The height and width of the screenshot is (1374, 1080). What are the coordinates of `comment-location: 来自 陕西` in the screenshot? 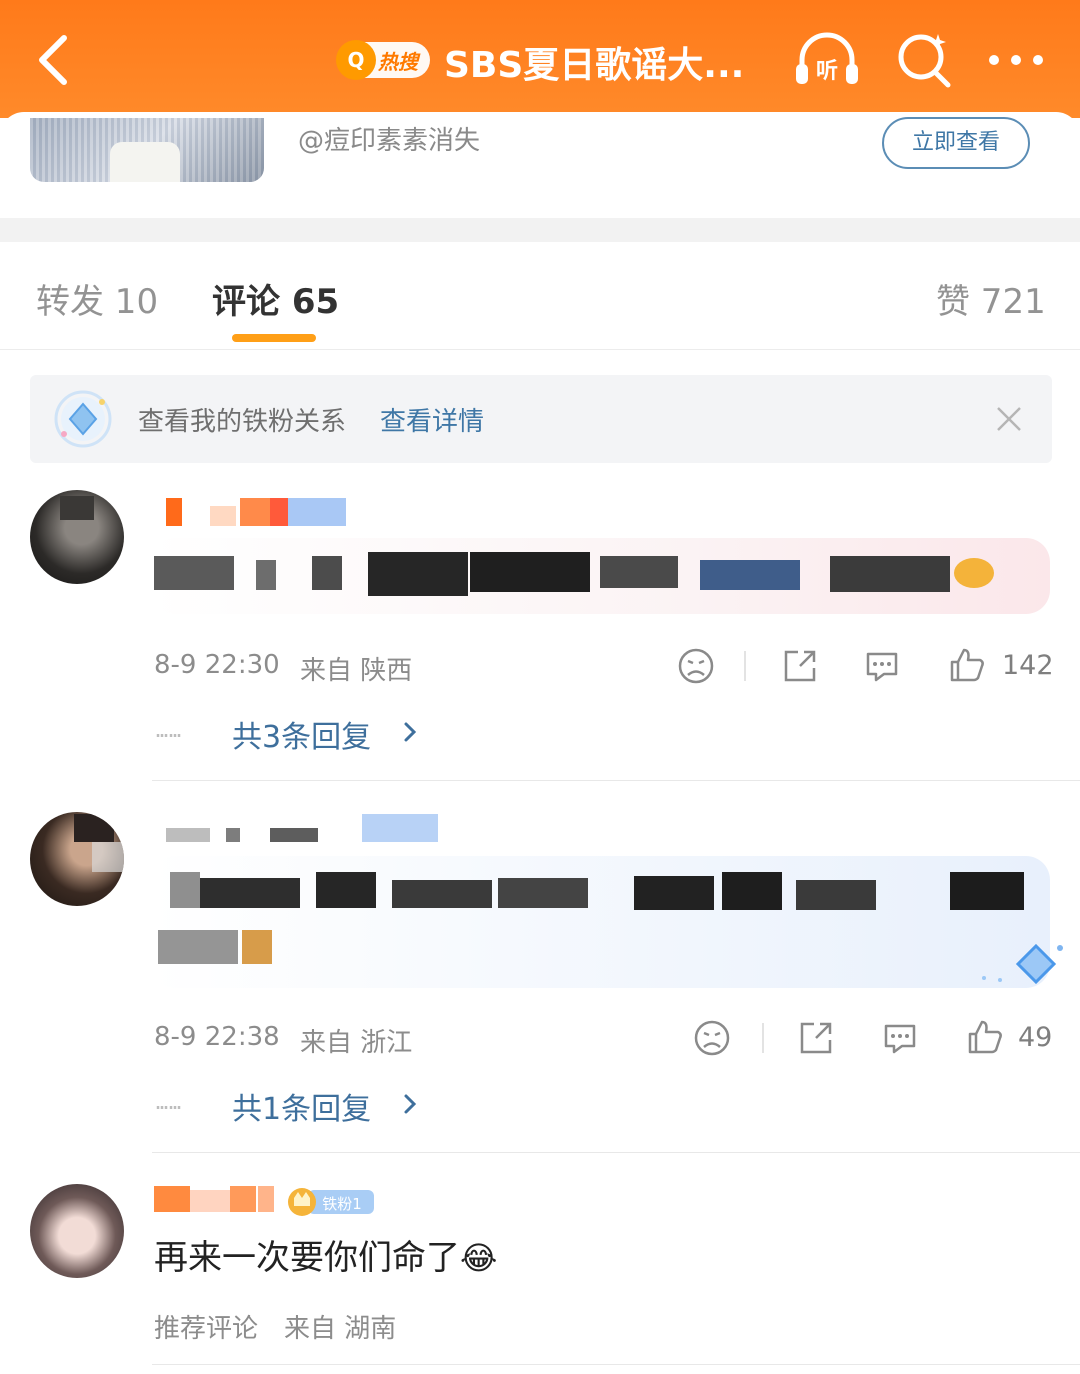 It's located at (356, 671).